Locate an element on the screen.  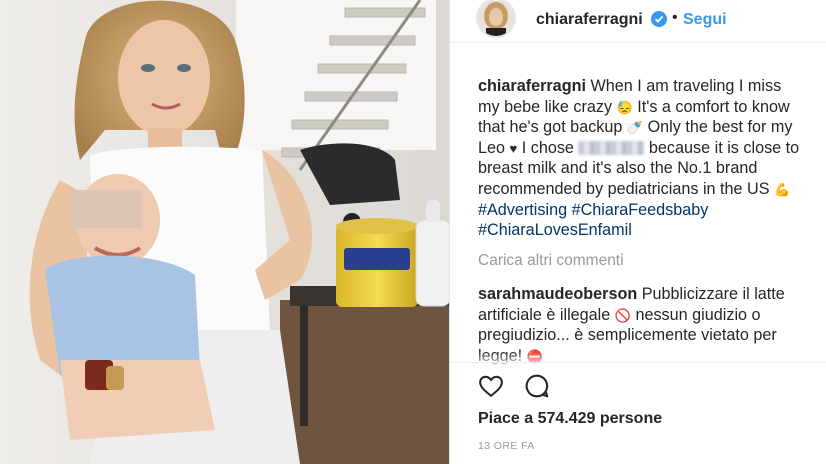
post-header: chiaraferragni • Segui is located at coordinates (638, 21).